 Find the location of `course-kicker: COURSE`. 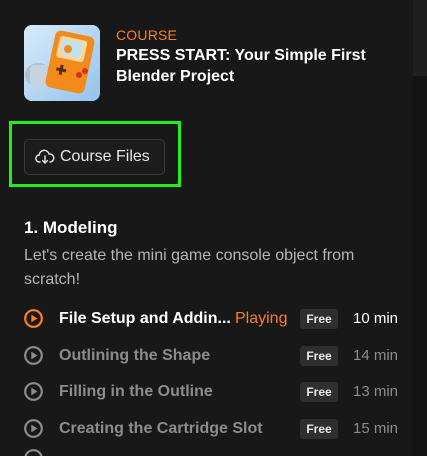

course-kicker: COURSE is located at coordinates (147, 35).